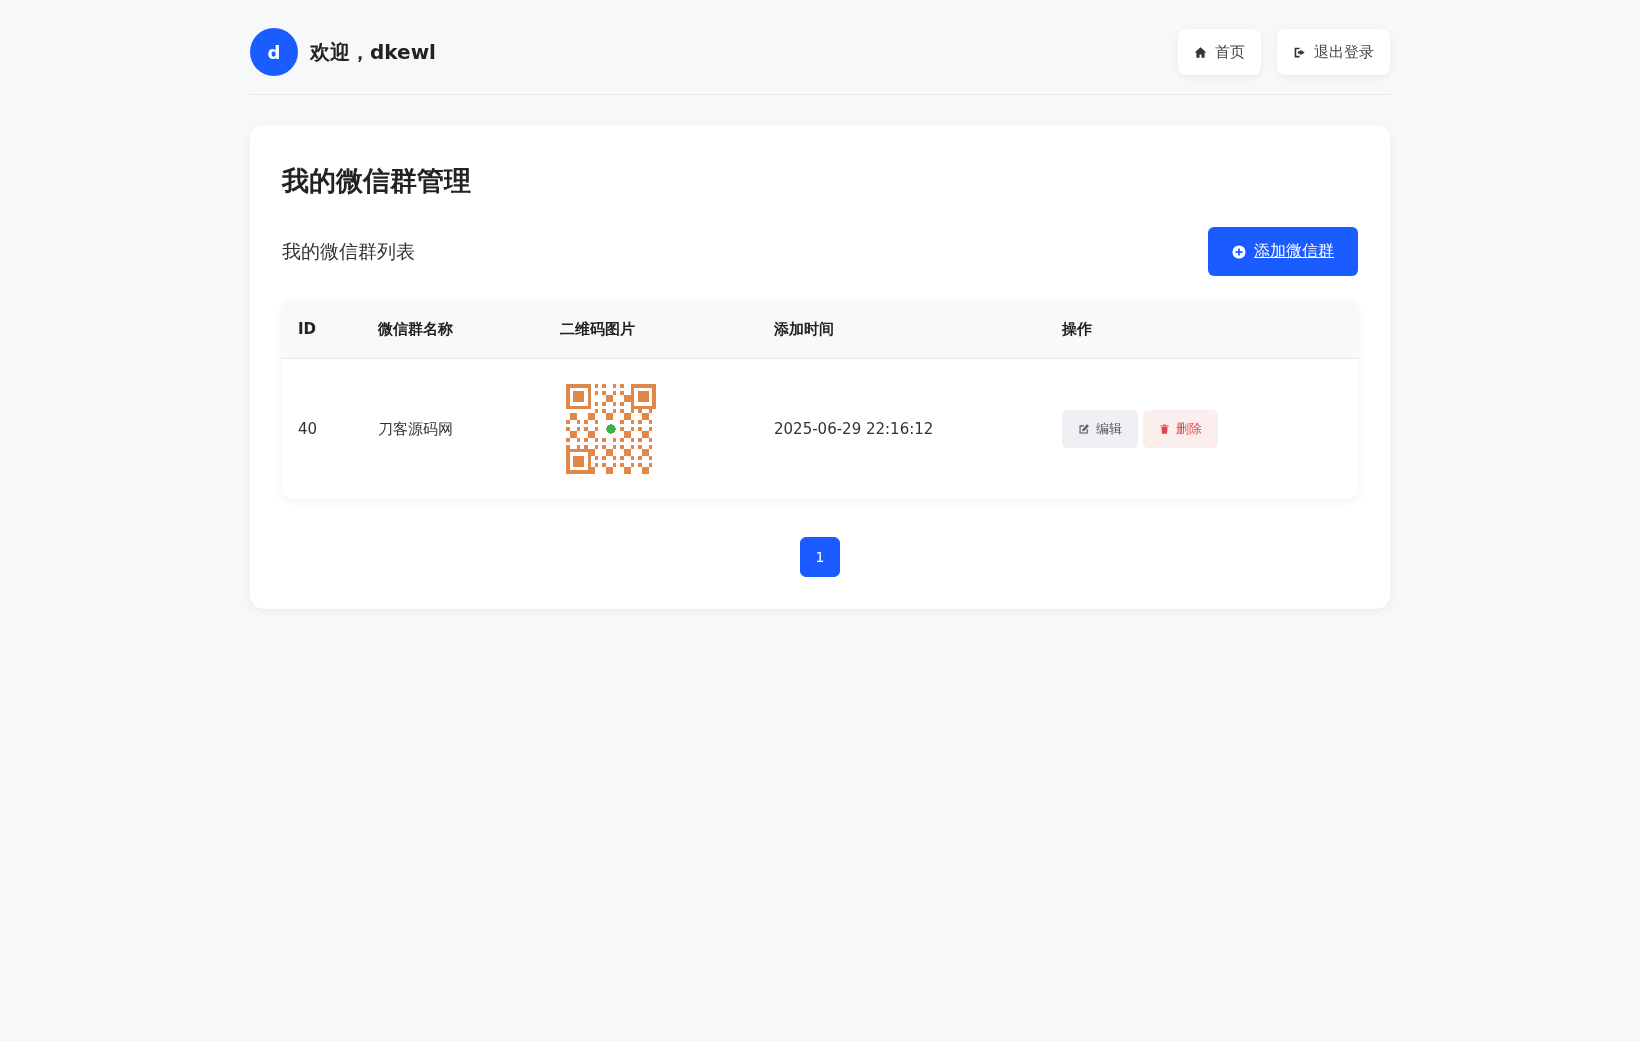 The image size is (1640, 1041). What do you see at coordinates (274, 52) in the screenshot?
I see `user-avatar: d` at bounding box center [274, 52].